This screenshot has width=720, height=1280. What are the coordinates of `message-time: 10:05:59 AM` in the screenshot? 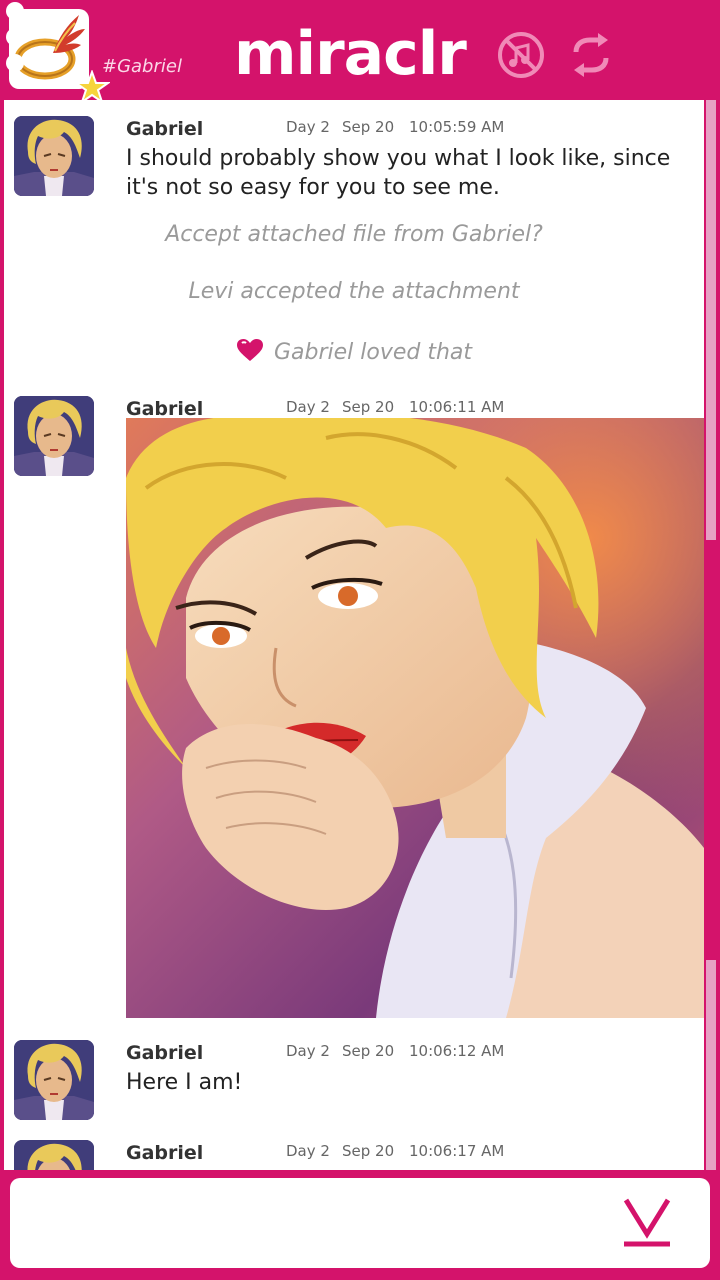 It's located at (457, 127).